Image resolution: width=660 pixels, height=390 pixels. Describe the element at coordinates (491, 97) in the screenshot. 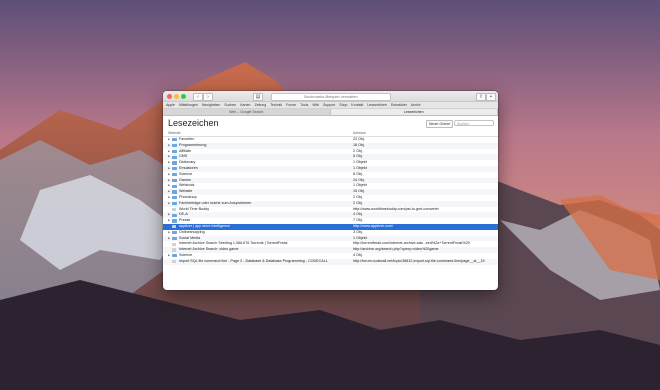

I see `new-tab-icon: +` at that location.